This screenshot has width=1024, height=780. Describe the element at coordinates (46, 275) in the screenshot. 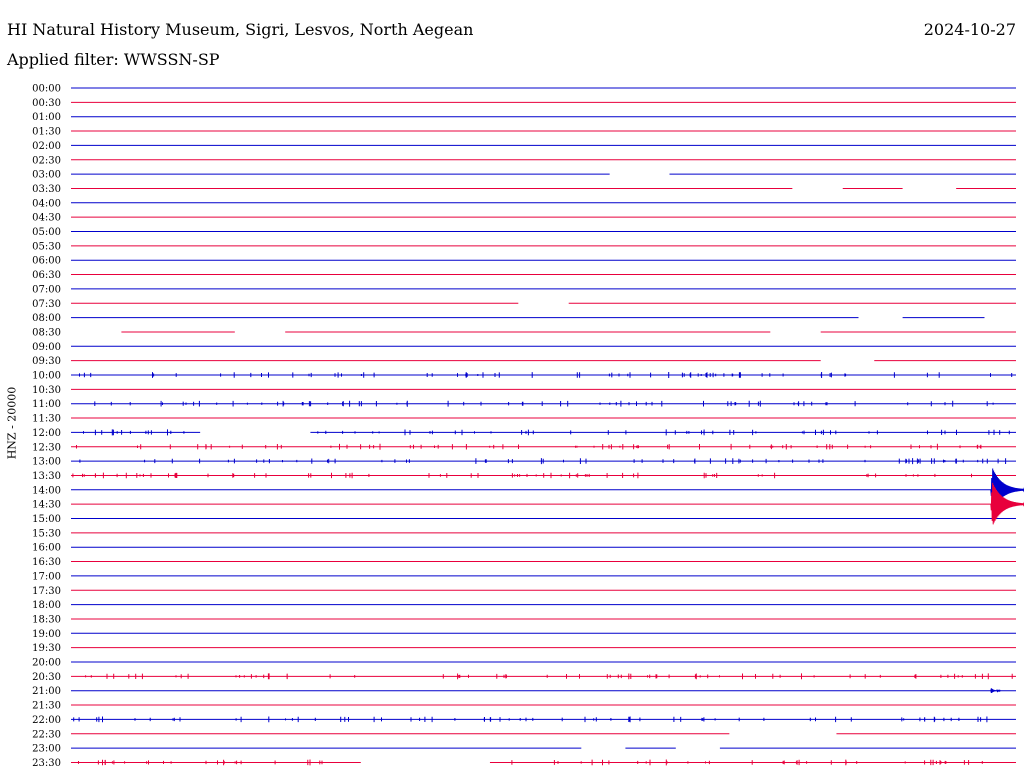

I see `row-time-label: 06:30` at that location.